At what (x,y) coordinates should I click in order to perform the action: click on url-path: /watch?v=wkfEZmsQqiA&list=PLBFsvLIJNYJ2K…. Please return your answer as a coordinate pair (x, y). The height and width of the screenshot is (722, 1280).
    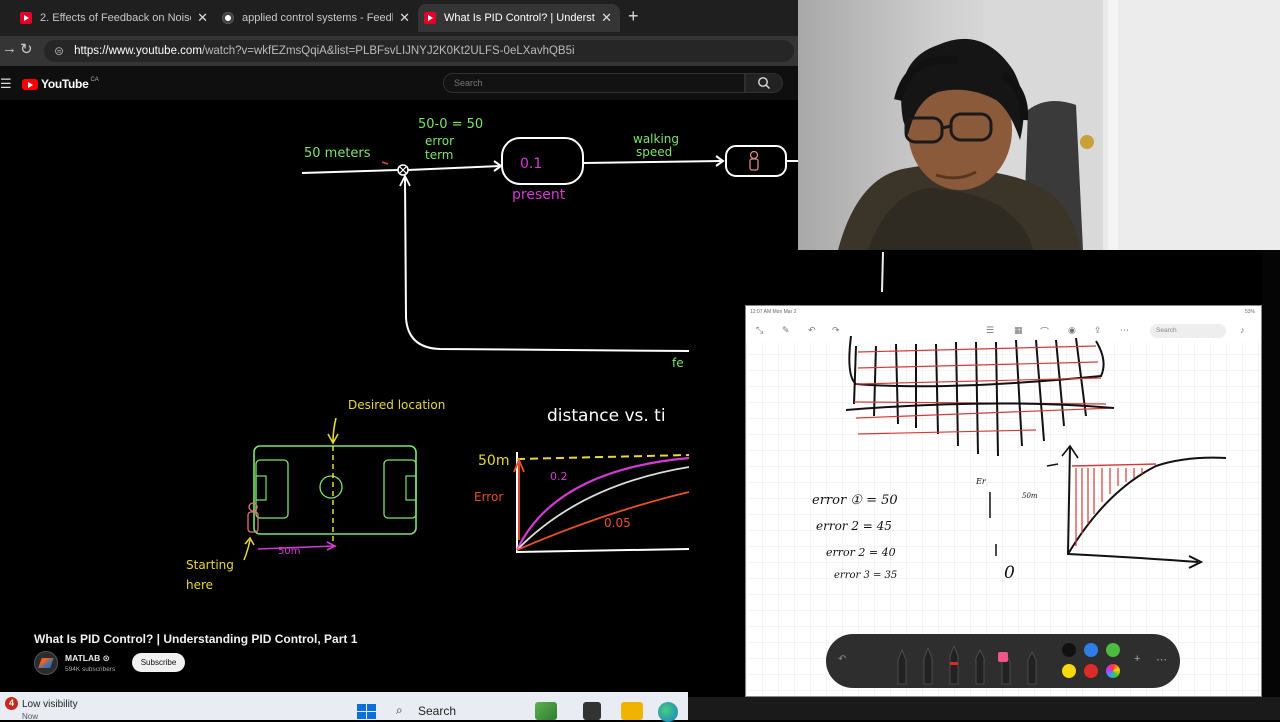
    Looking at the image, I should click on (388, 51).